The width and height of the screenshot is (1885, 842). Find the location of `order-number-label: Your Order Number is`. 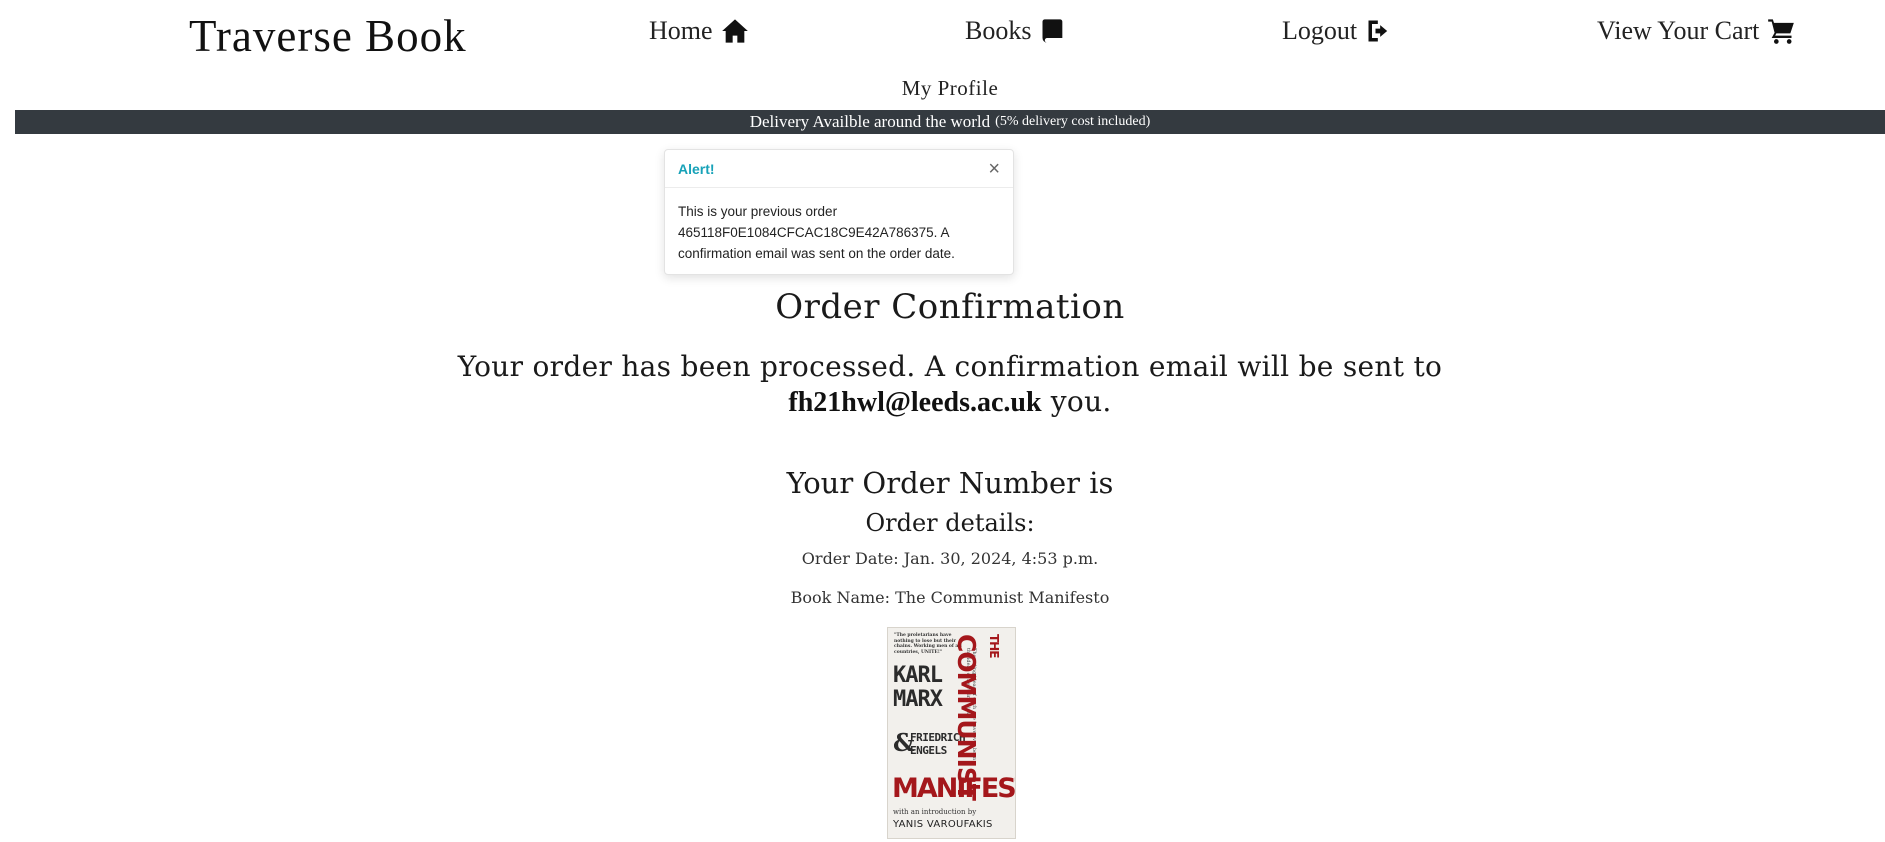

order-number-label: Your Order Number is is located at coordinates (950, 483).